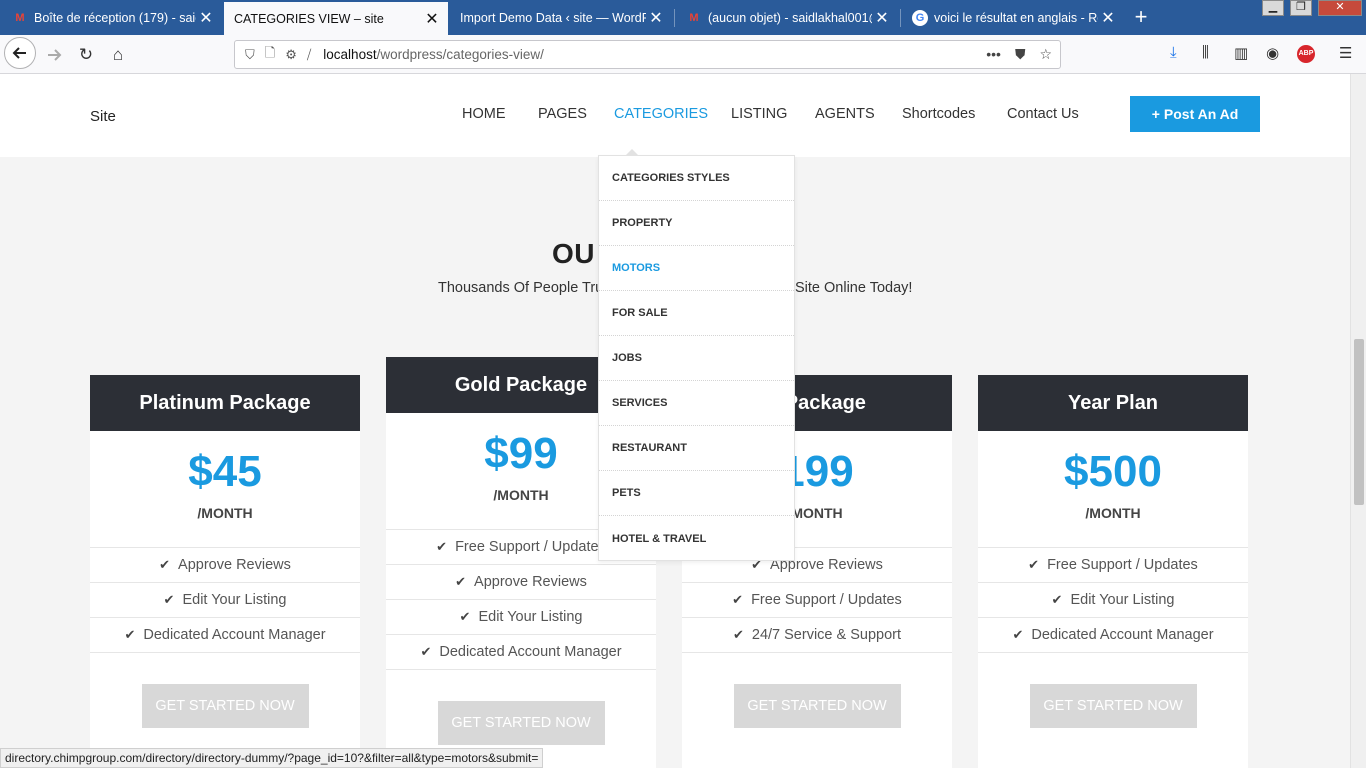 The width and height of the screenshot is (1366, 768). I want to click on tab-title: Boîte de réception (179) - saidl, so click(115, 18).